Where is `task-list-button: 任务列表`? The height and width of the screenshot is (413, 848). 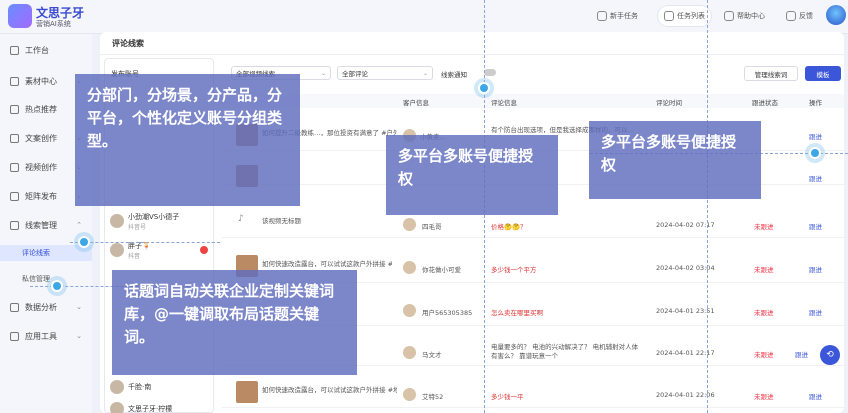
task-list-button: 任务列表 is located at coordinates (684, 16).